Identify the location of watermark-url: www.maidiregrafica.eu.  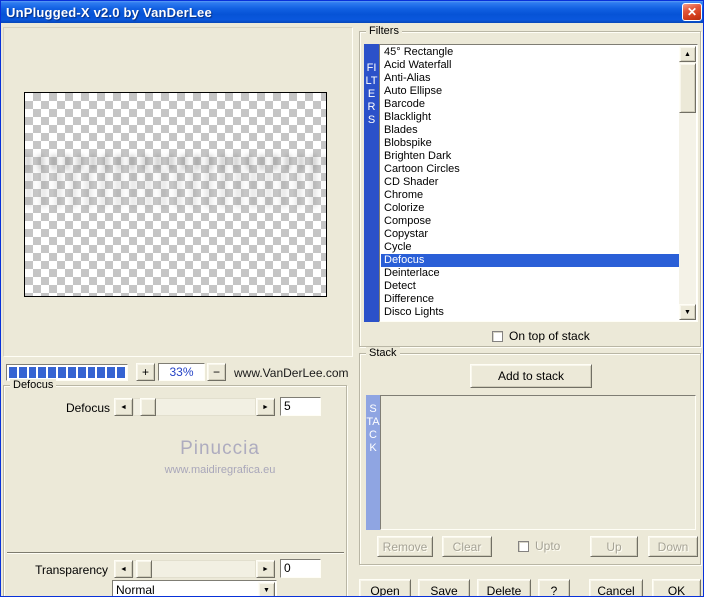
(220, 470).